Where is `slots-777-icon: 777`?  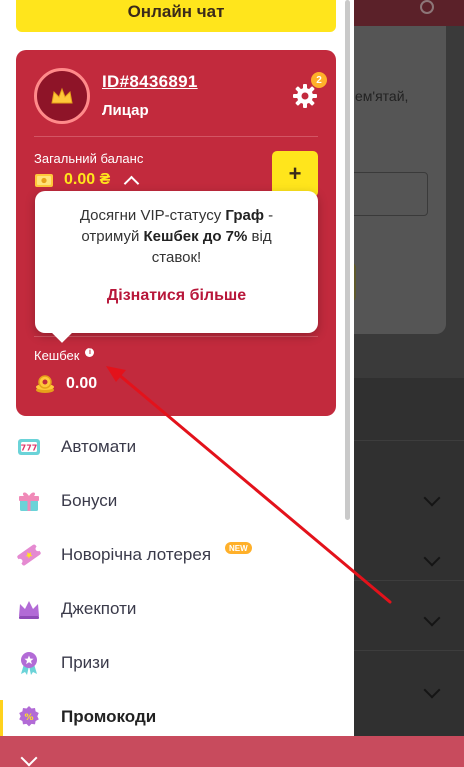 slots-777-icon: 777 is located at coordinates (29, 447).